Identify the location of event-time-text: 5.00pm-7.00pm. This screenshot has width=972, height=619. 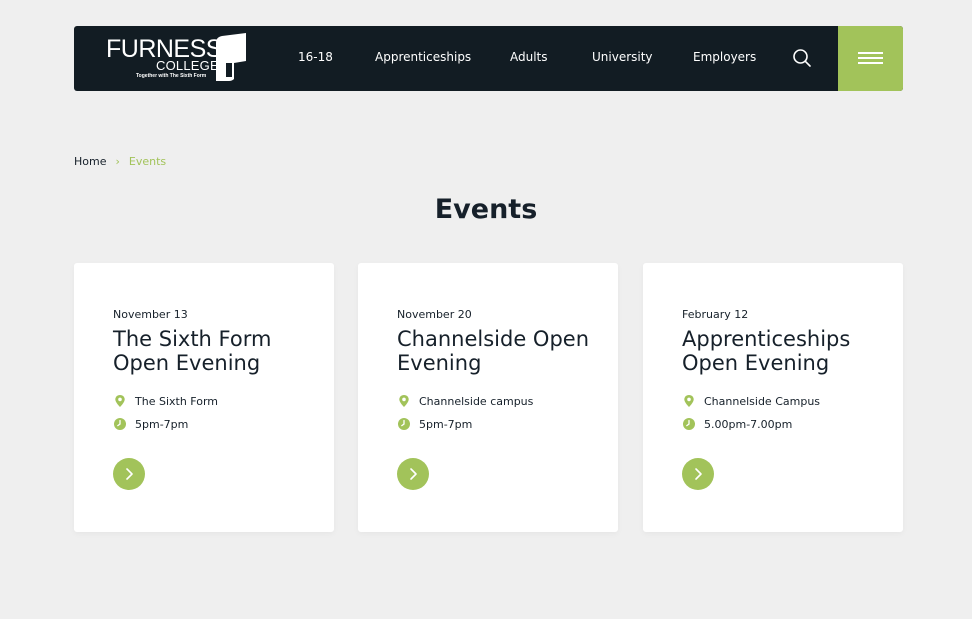
(748, 424).